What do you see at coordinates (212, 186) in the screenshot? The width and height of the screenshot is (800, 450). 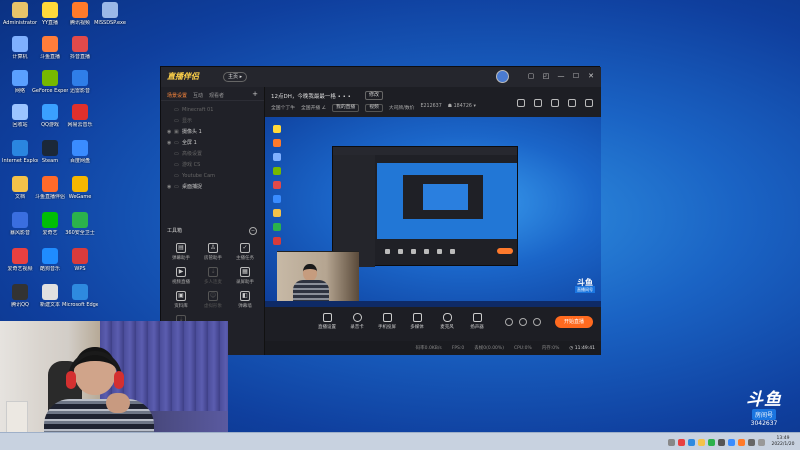 I see `scene-item: ◉ ▭ 桌面捕捉` at bounding box center [212, 186].